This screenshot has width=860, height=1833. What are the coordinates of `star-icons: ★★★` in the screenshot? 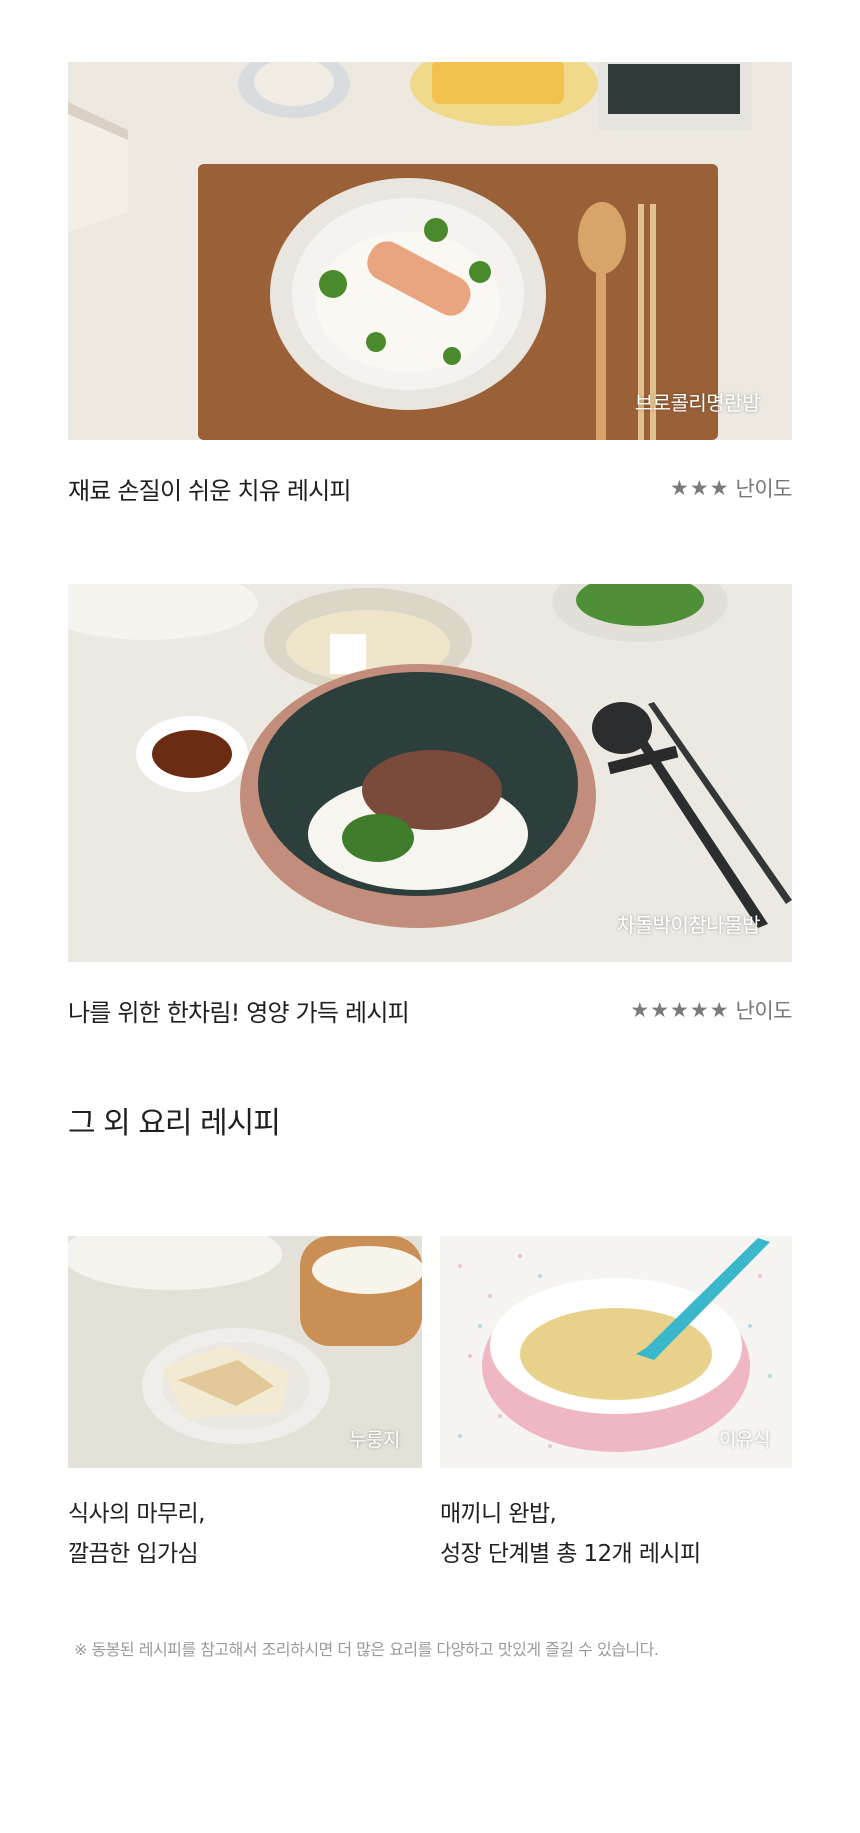 It's located at (700, 488).